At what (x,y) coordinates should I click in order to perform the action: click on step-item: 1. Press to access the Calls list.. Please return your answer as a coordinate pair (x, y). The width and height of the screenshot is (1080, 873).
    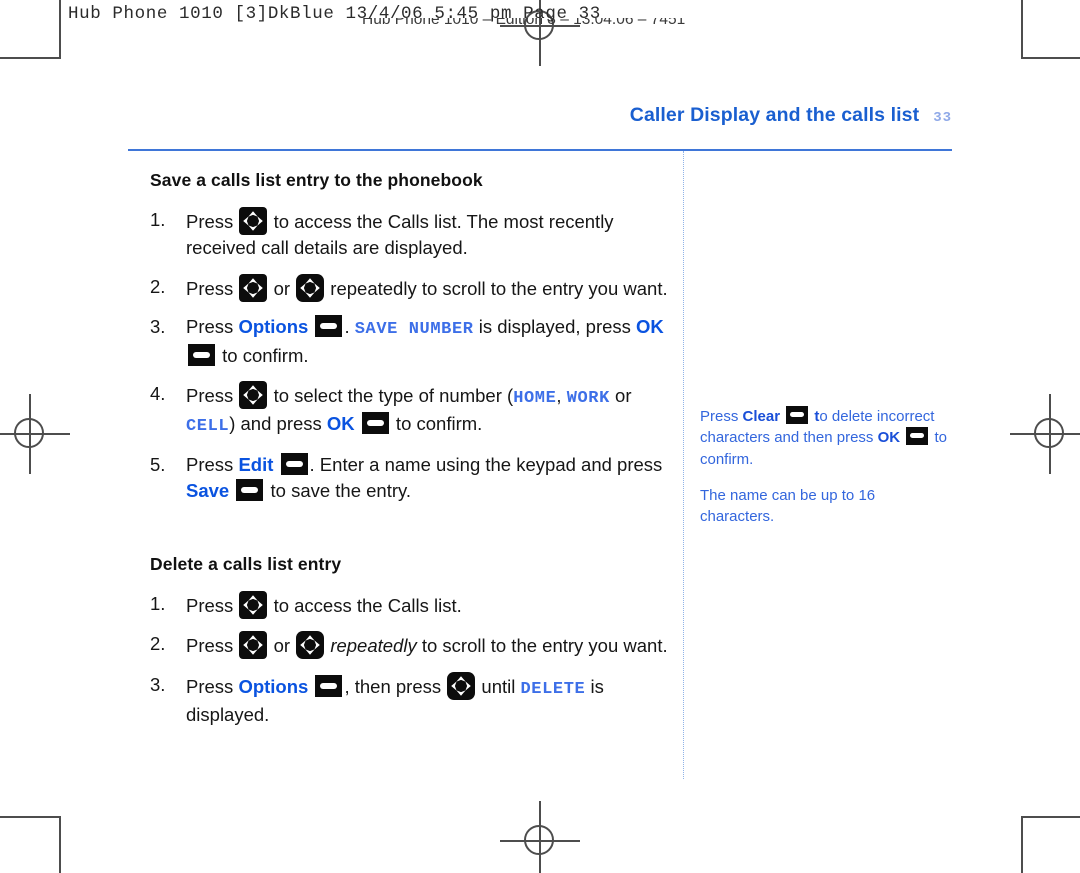
    Looking at the image, I should click on (410, 604).